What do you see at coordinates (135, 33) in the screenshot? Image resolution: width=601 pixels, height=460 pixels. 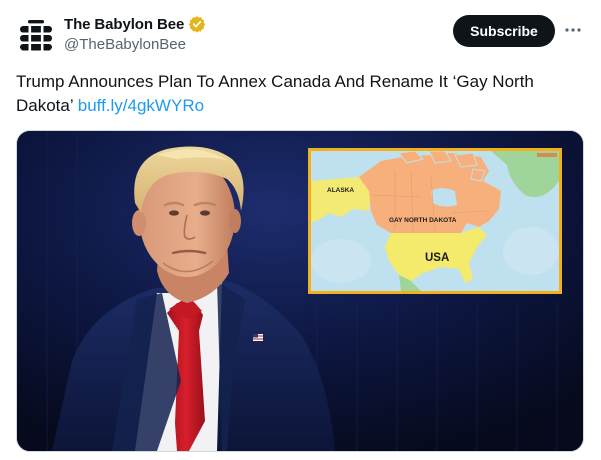 I see `account-info: The Babylon Bee @TheBabylonBee` at bounding box center [135, 33].